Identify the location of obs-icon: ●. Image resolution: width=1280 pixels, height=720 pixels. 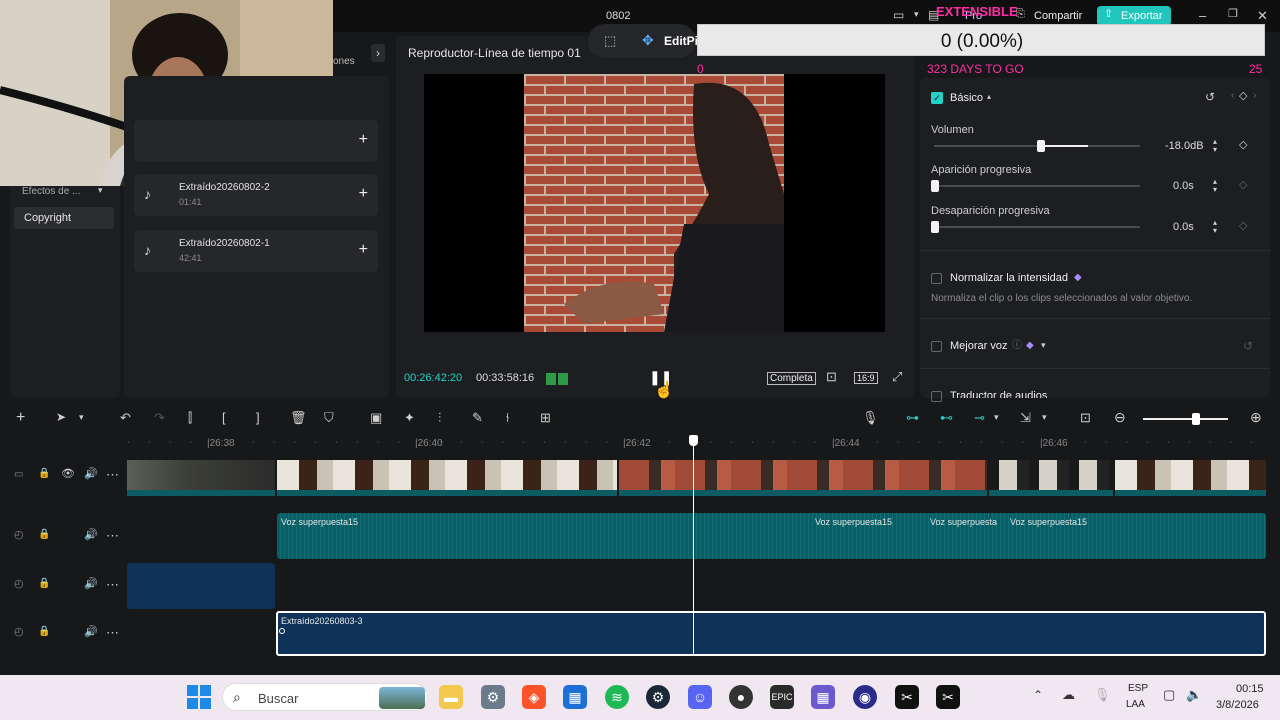
(741, 697).